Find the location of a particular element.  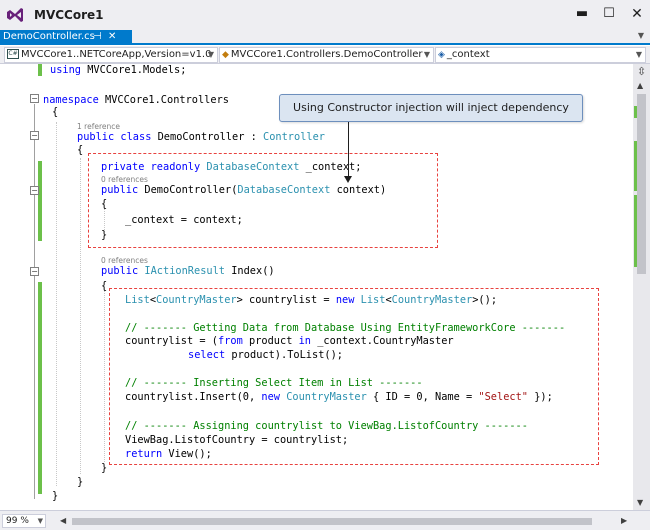

project-dropdown-value: MVCCore1..NETCoreApp,Version=v1.0 is located at coordinates (116, 54).